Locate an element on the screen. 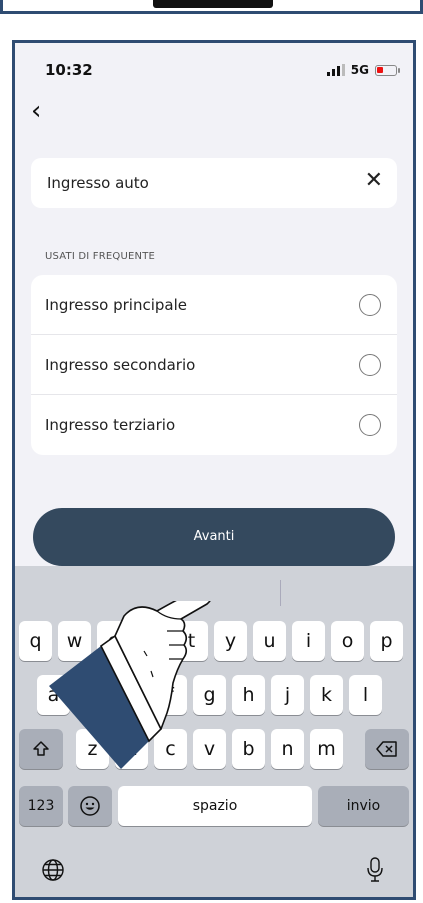 Image resolution: width=423 pixels, height=903 pixels. key-p: p is located at coordinates (386, 641).